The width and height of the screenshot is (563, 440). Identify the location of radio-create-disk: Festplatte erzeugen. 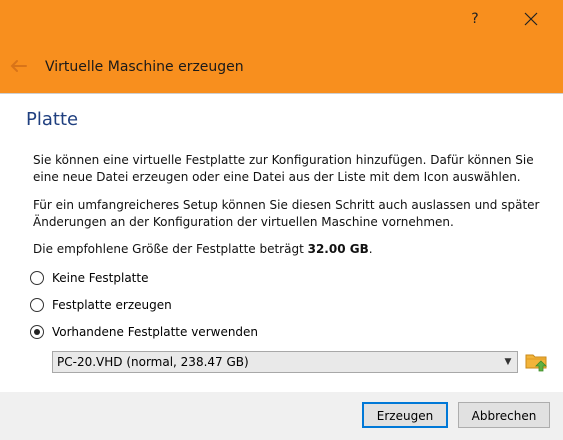
(101, 305).